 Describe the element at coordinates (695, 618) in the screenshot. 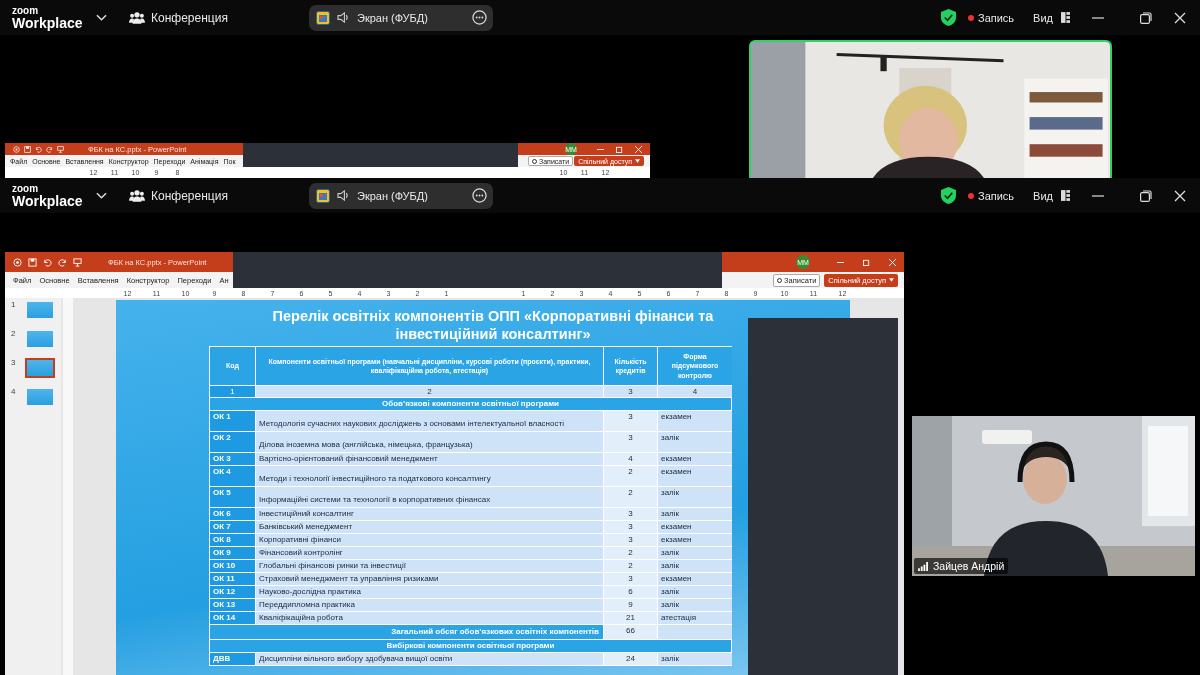

I see `table-cell: атестація` at that location.